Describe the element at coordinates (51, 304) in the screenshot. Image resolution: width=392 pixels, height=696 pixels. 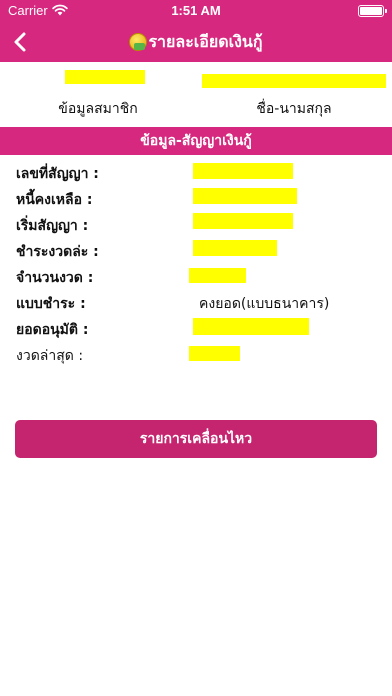
I see `payment-type-label: แบบชำระ :` at that location.